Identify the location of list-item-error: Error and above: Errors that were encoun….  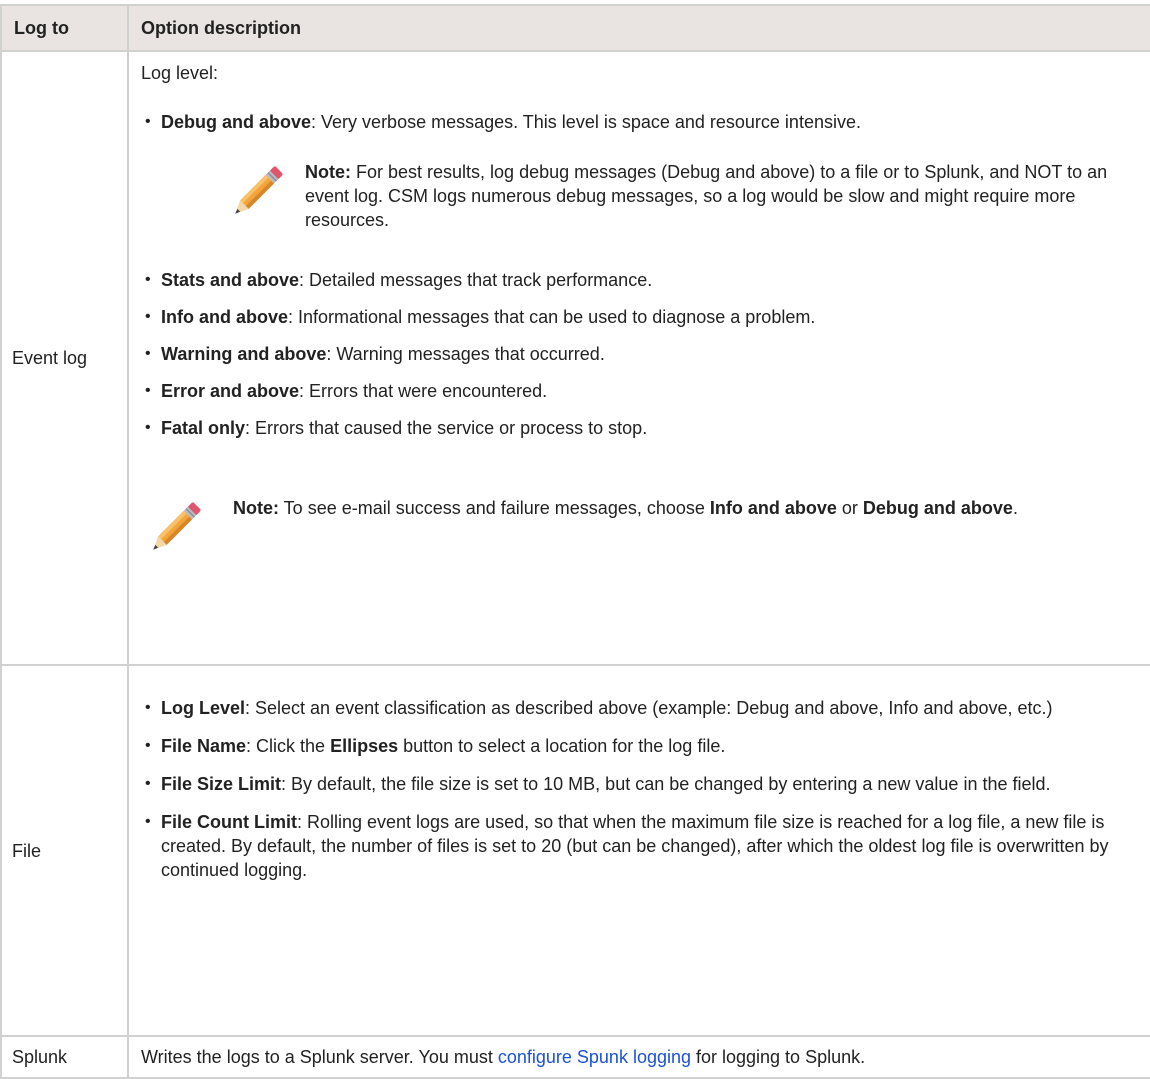
(641, 391).